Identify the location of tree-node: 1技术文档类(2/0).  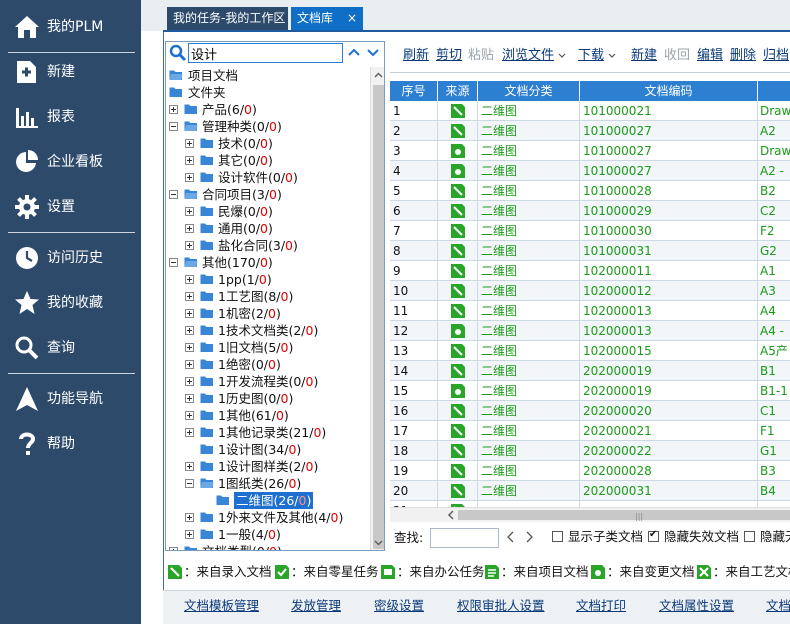
(268, 330).